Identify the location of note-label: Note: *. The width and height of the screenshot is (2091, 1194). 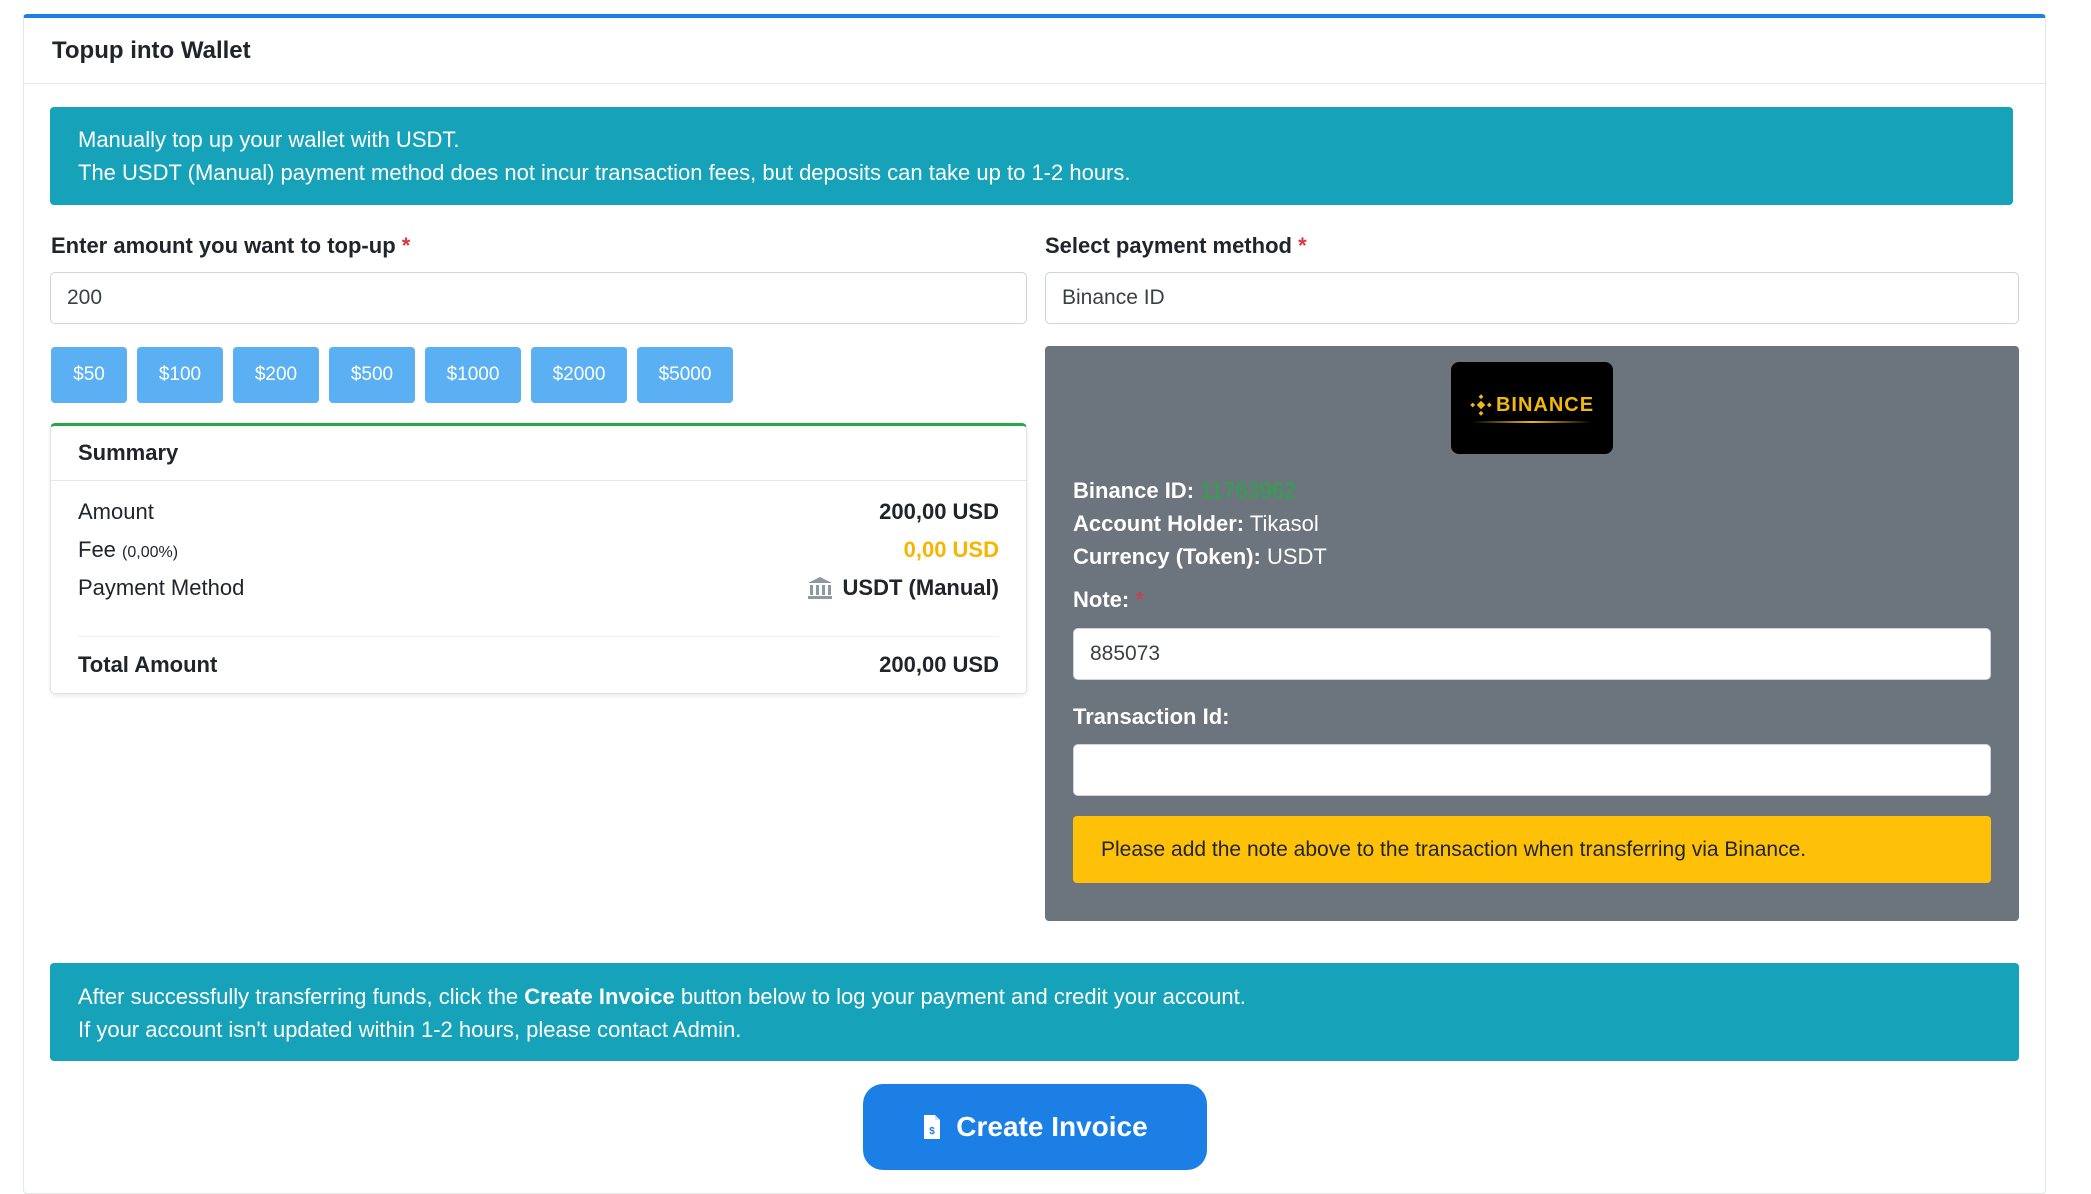
(1108, 600).